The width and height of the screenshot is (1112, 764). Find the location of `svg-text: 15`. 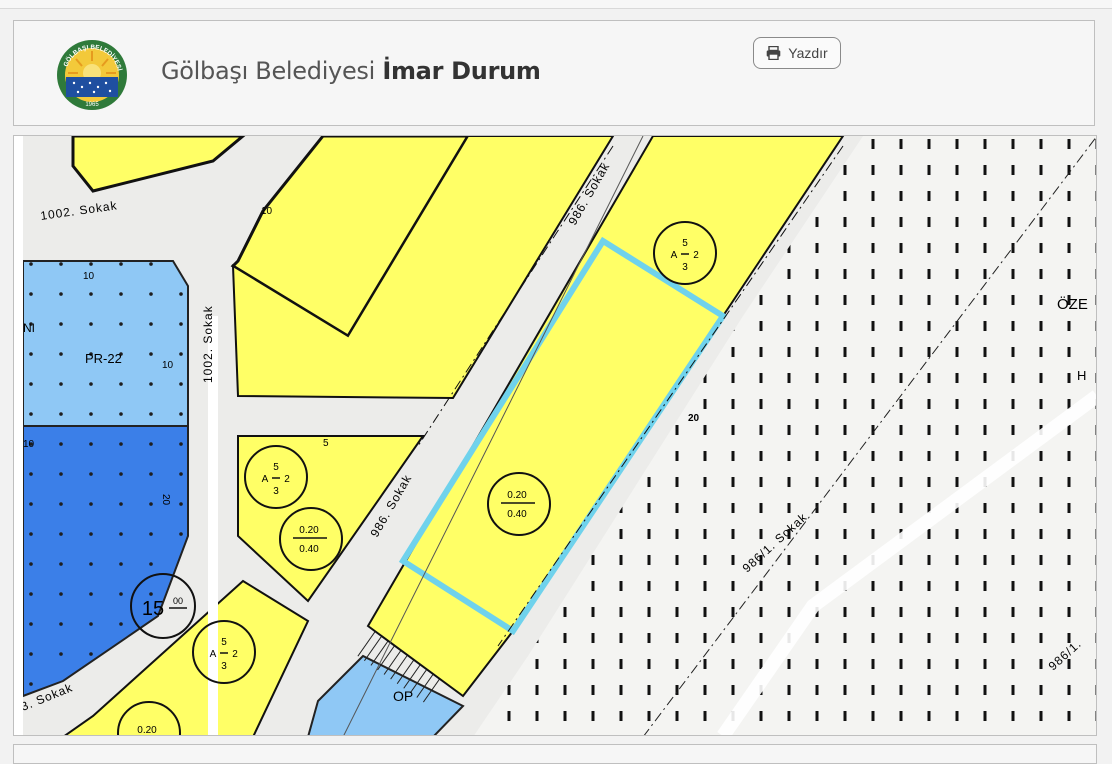

svg-text: 15 is located at coordinates (153, 609).